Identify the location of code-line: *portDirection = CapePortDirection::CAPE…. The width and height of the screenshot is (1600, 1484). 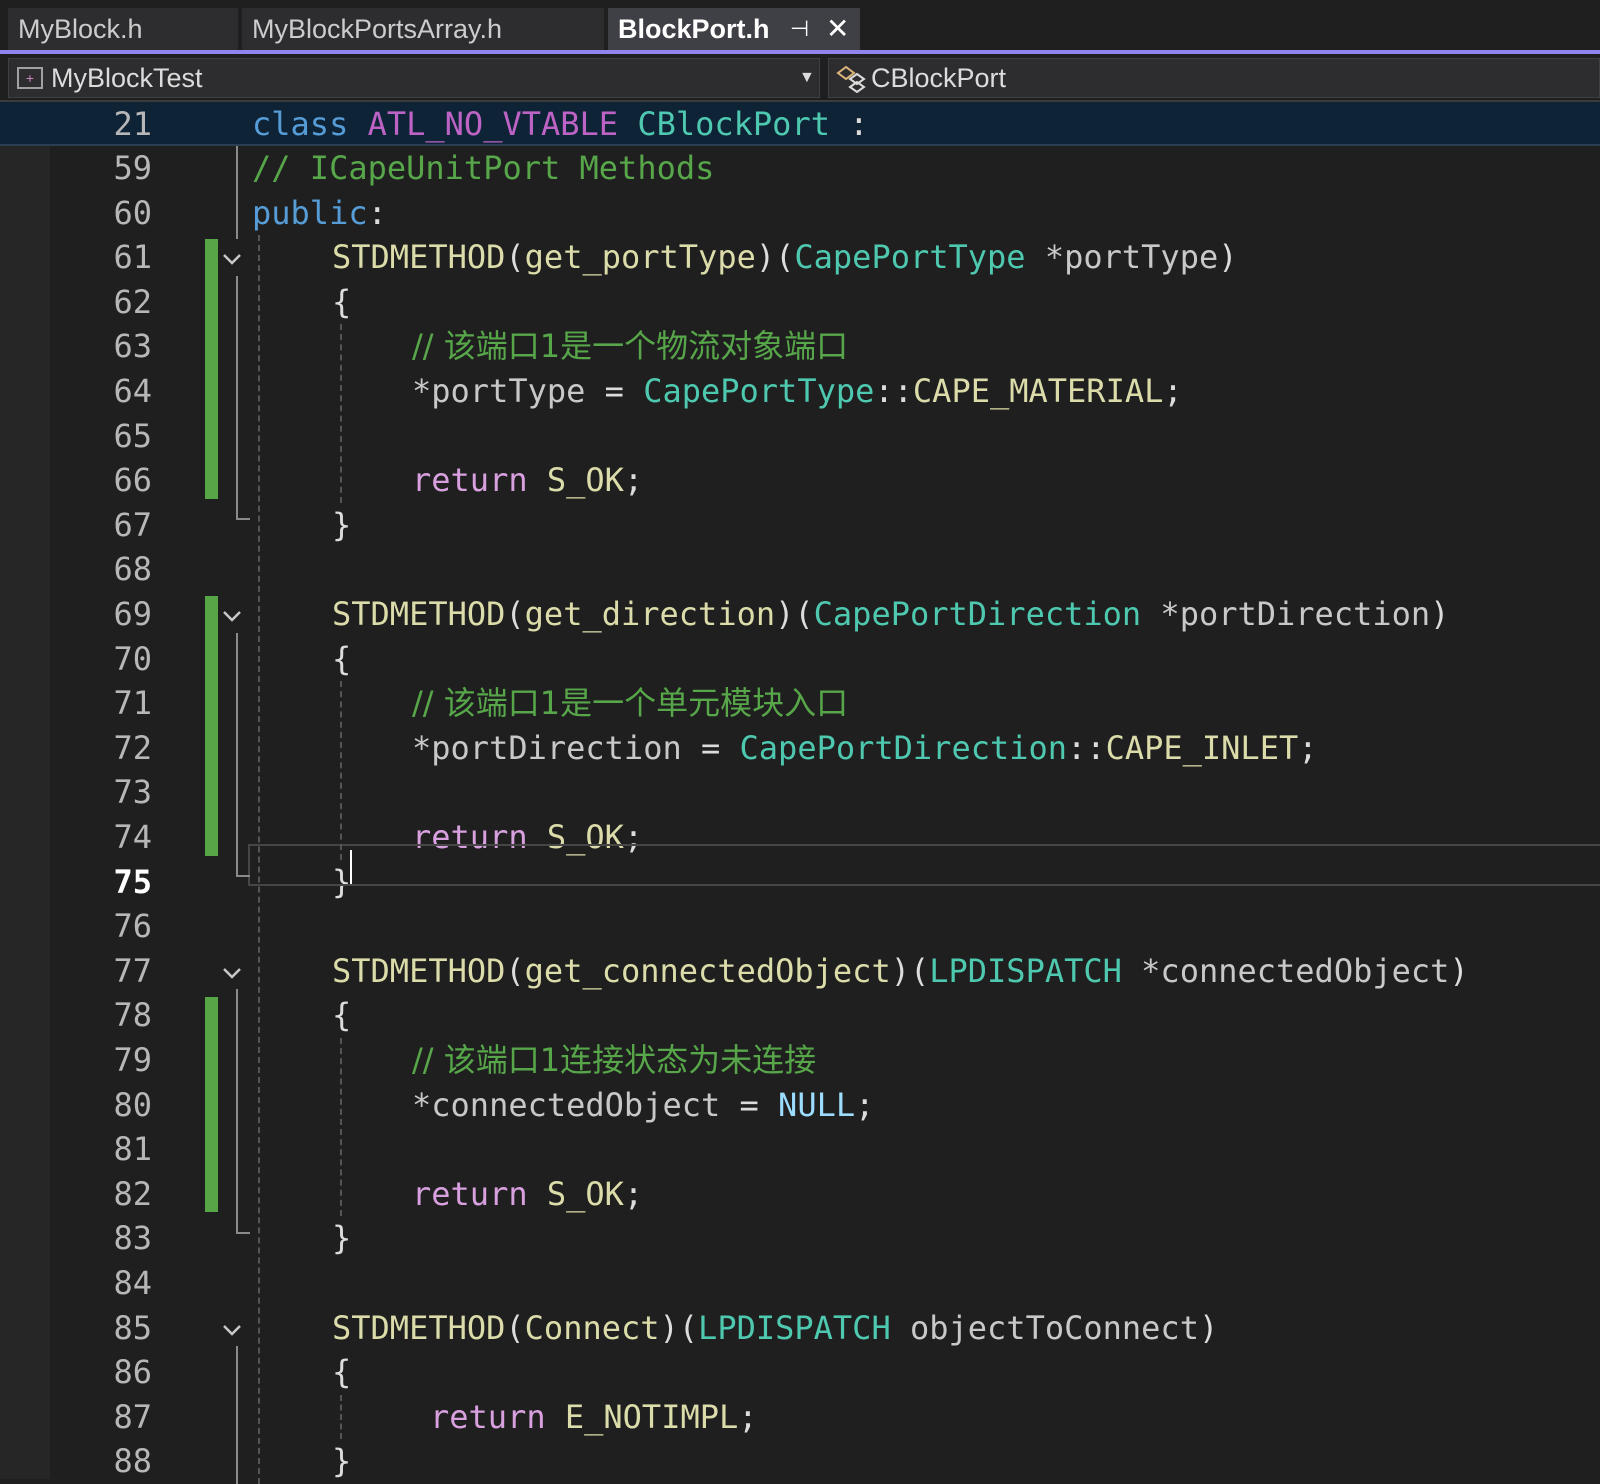
(864, 748).